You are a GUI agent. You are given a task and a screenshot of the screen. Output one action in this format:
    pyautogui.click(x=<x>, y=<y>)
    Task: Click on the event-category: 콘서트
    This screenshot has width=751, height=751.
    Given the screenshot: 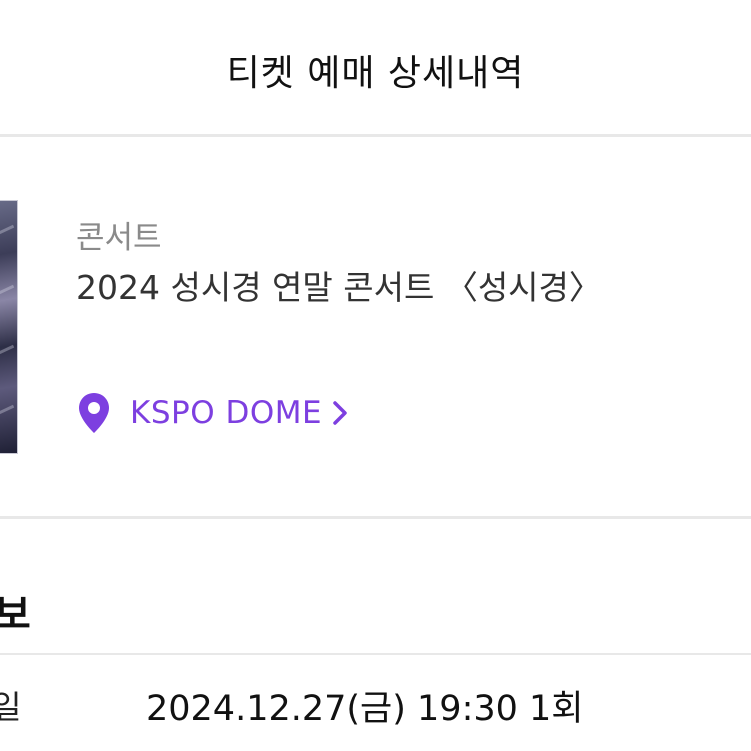 What is the action you would take?
    pyautogui.click(x=119, y=238)
    